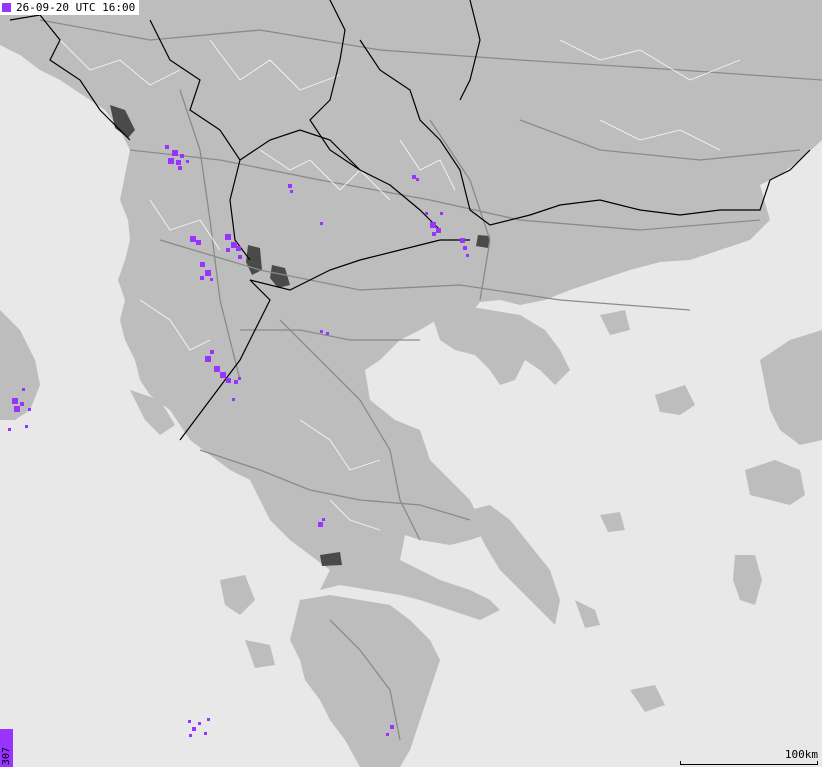 The image size is (822, 767). I want to click on strike-count-text: 307, so click(6, 755).